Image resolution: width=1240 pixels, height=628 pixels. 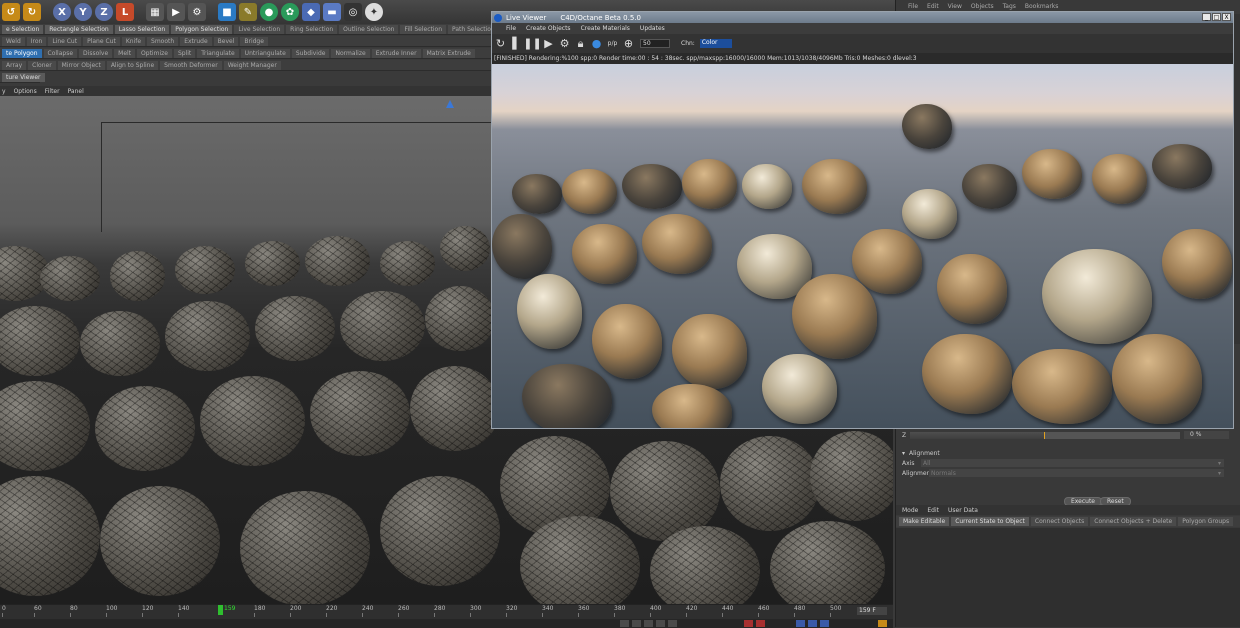 What do you see at coordinates (14, 65) in the screenshot?
I see `cmd-array: Array` at bounding box center [14, 65].